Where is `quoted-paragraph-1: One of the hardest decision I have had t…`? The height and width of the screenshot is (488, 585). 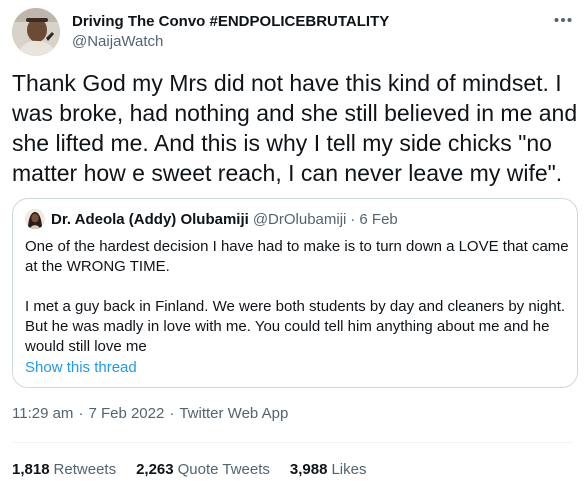
quoted-paragraph-1: One of the hardest decision I have had t… is located at coordinates (297, 256).